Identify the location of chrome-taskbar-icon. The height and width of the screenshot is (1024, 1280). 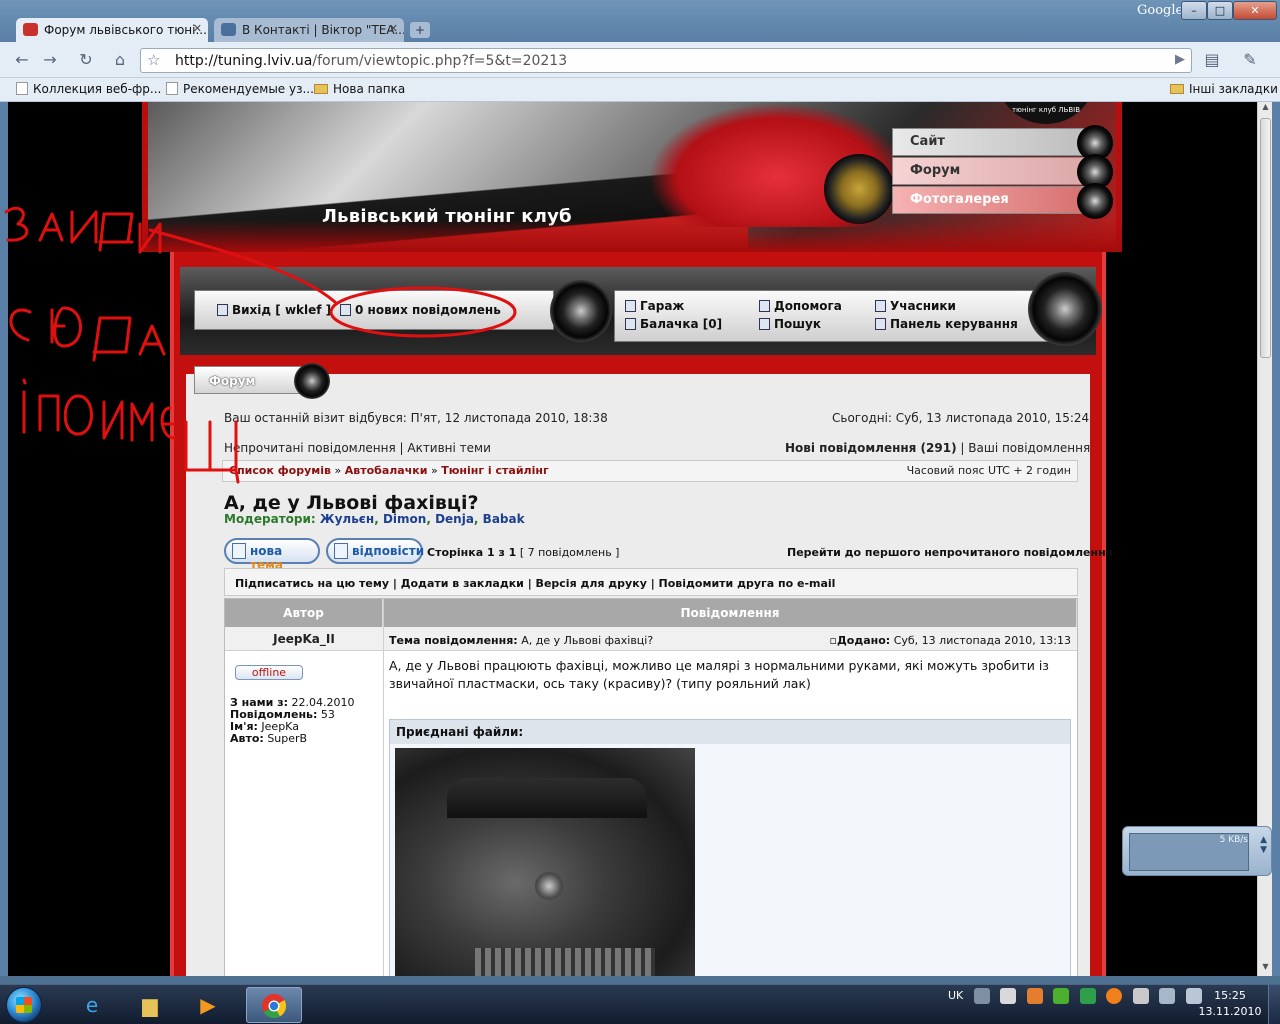
(274, 1005).